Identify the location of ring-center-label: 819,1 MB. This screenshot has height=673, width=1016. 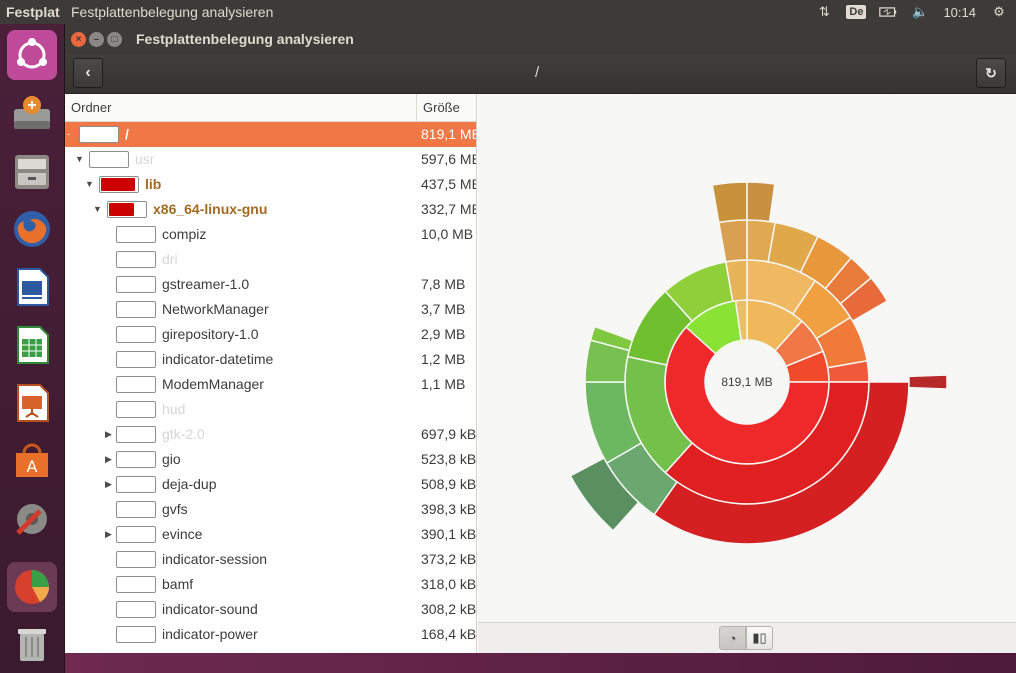
(746, 382).